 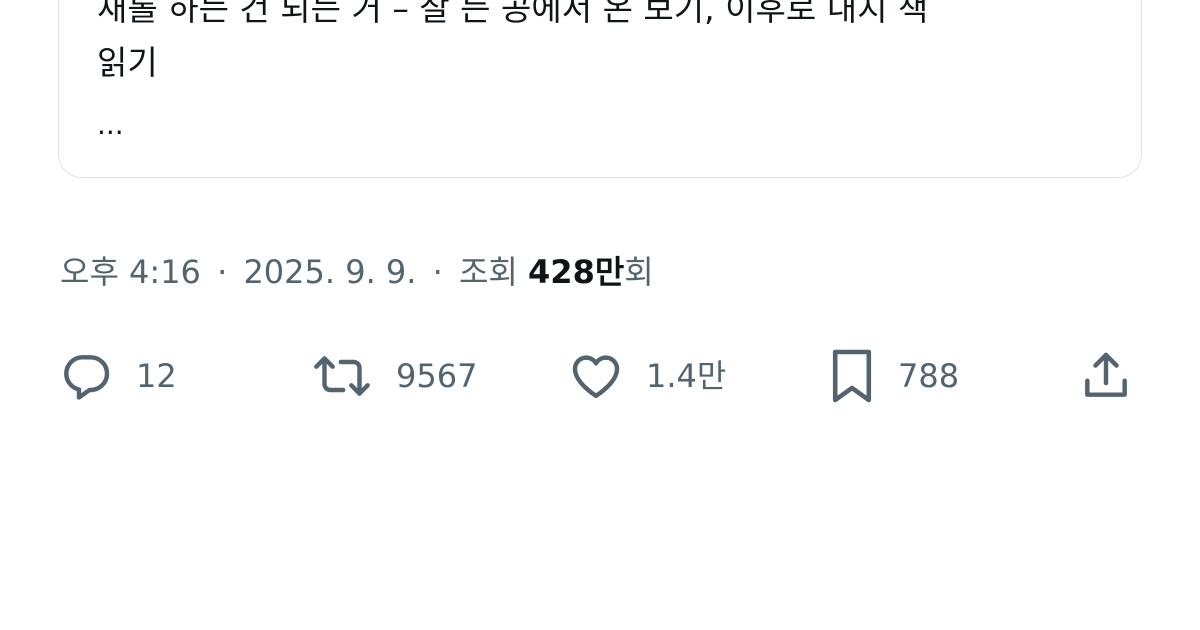 I want to click on tweet-metadata: 오후 4:16 · 2025. 9. 9. · 조회 428만회, so click(x=357, y=272).